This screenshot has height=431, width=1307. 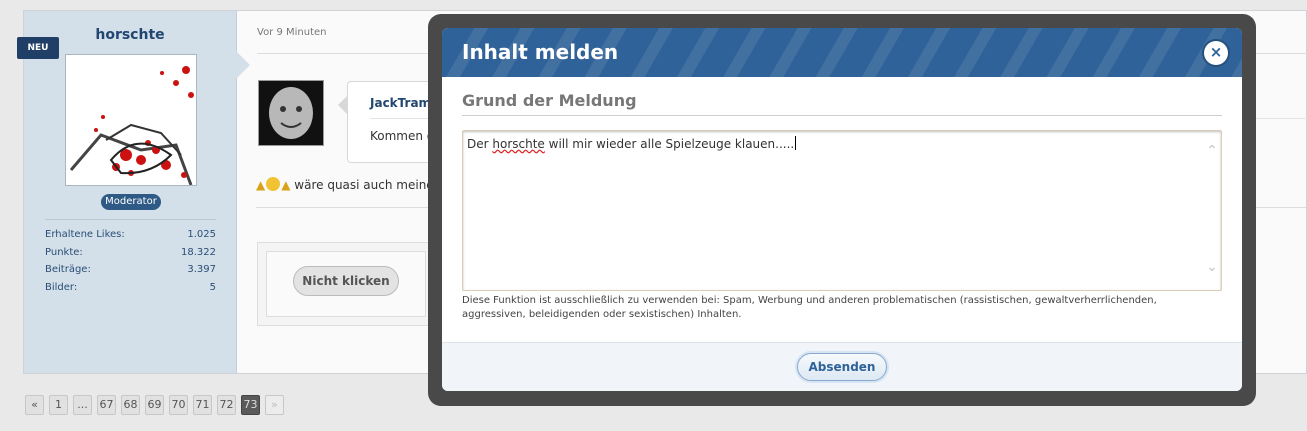 I want to click on grin-emoji-icon, so click(x=273, y=184).